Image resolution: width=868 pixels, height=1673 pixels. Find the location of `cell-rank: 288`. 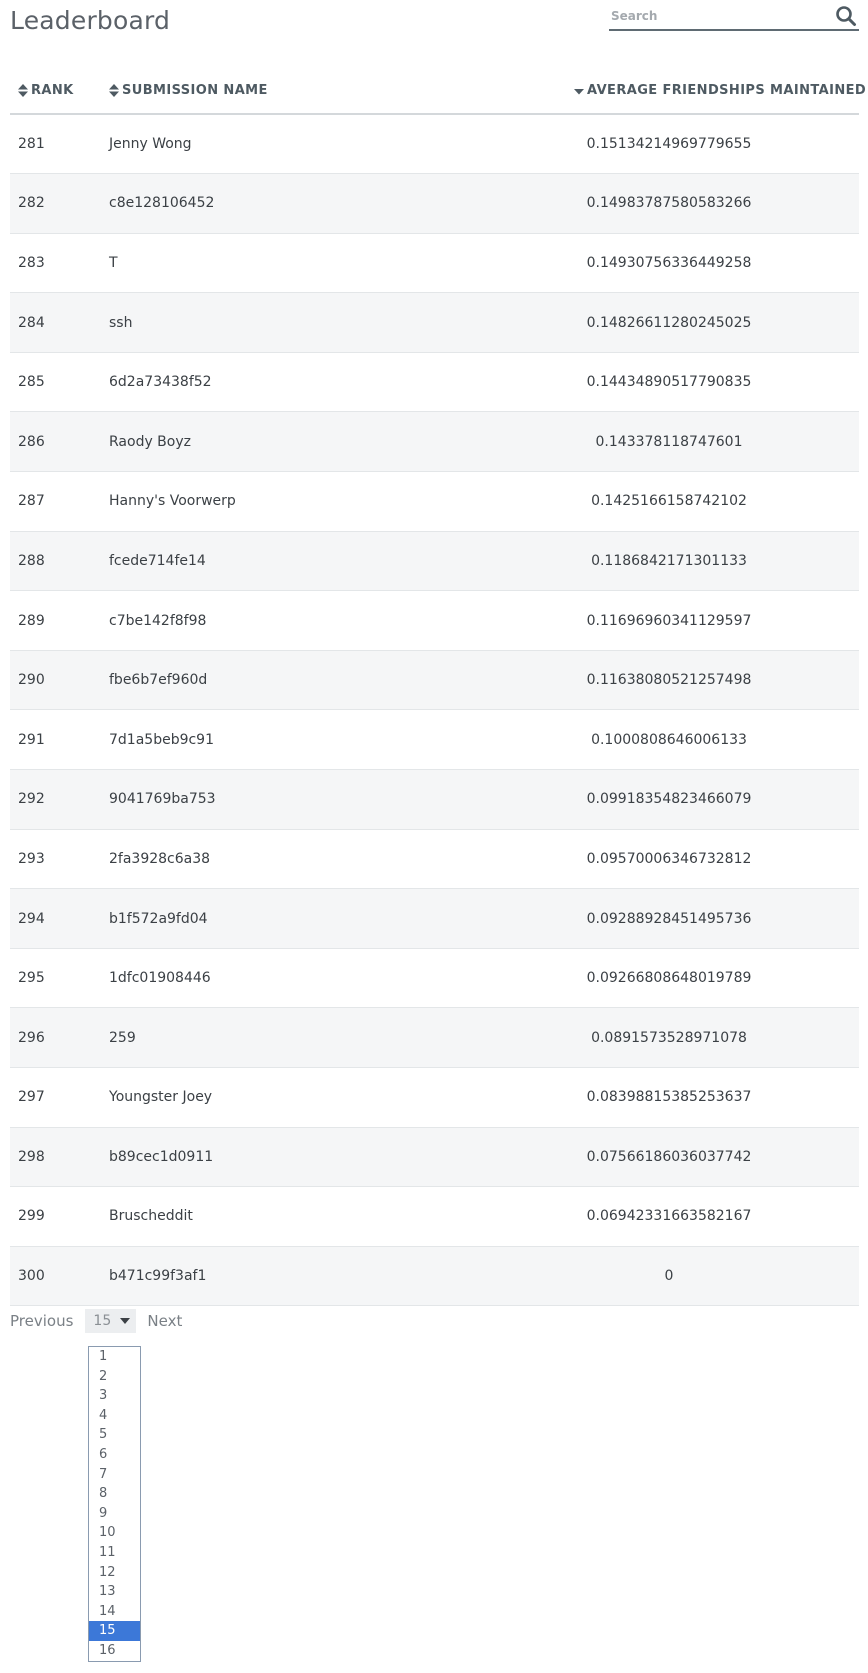

cell-rank: 288 is located at coordinates (59, 561).